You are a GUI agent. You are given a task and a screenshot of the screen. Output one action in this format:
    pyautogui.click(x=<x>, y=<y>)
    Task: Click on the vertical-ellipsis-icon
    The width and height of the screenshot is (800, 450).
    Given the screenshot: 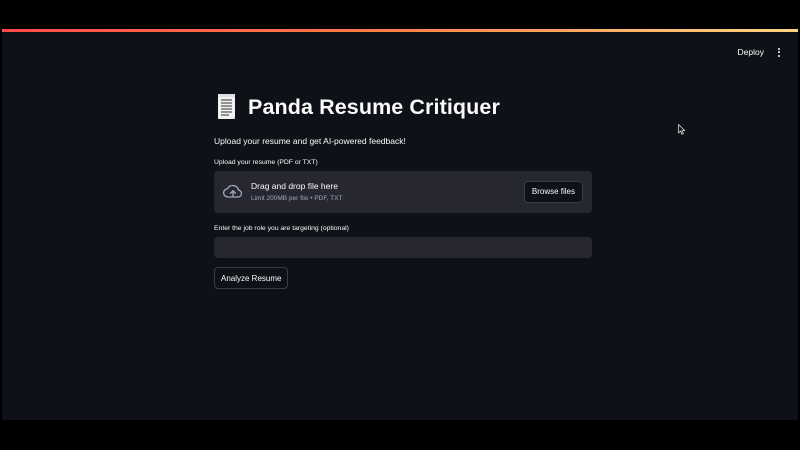 What is the action you would take?
    pyautogui.click(x=779, y=52)
    